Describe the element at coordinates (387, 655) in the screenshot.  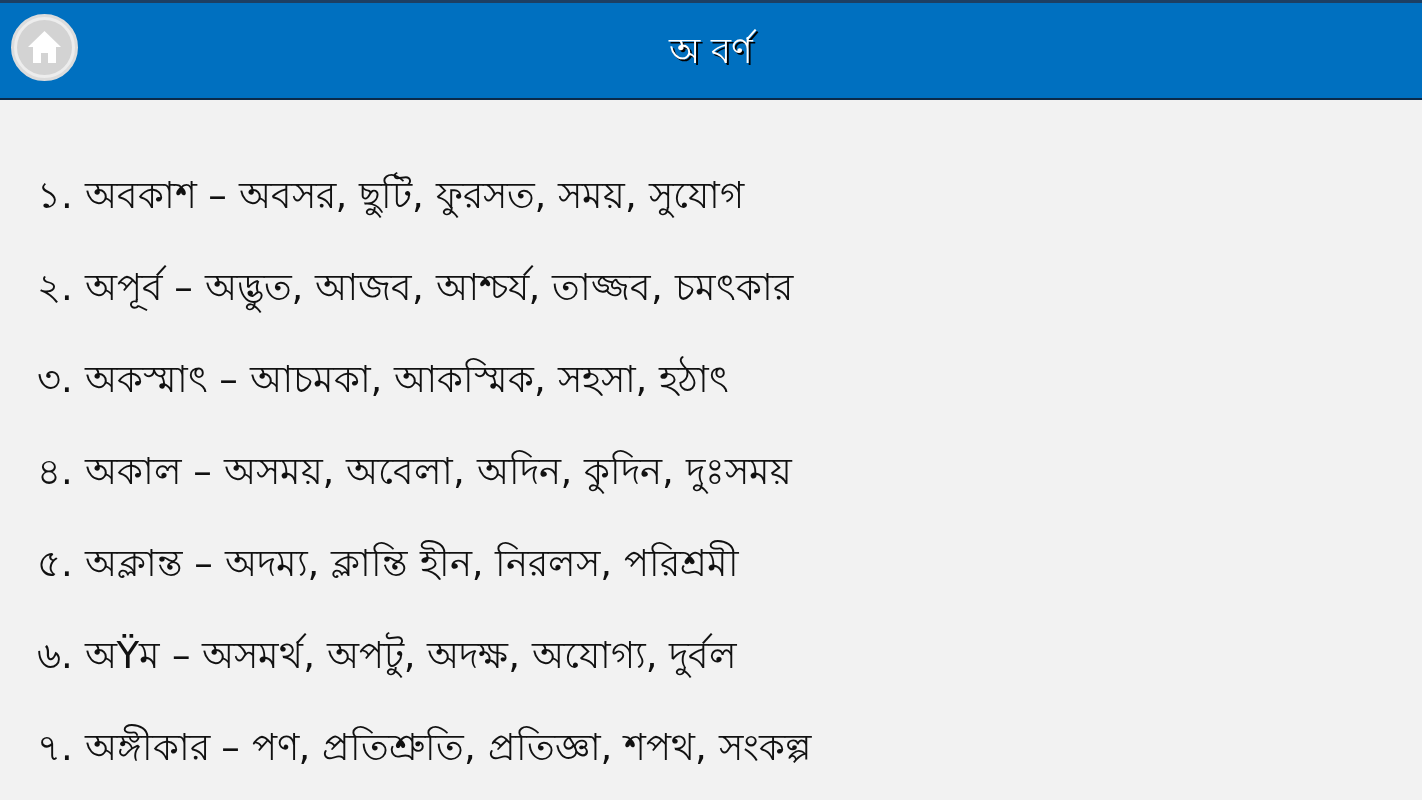
I see `synonym-entry: ৬. অŸম – অসমর্থ, অপটু, অদক্ষ, অযোগ্য, দুর্বল` at that location.